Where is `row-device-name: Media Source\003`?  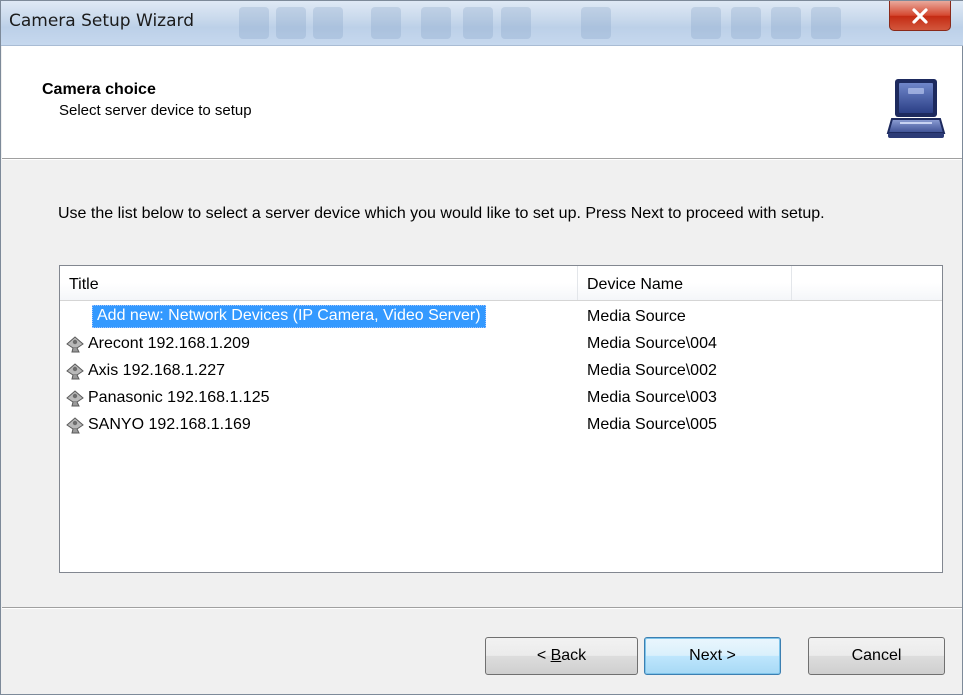 row-device-name: Media Source\003 is located at coordinates (652, 397).